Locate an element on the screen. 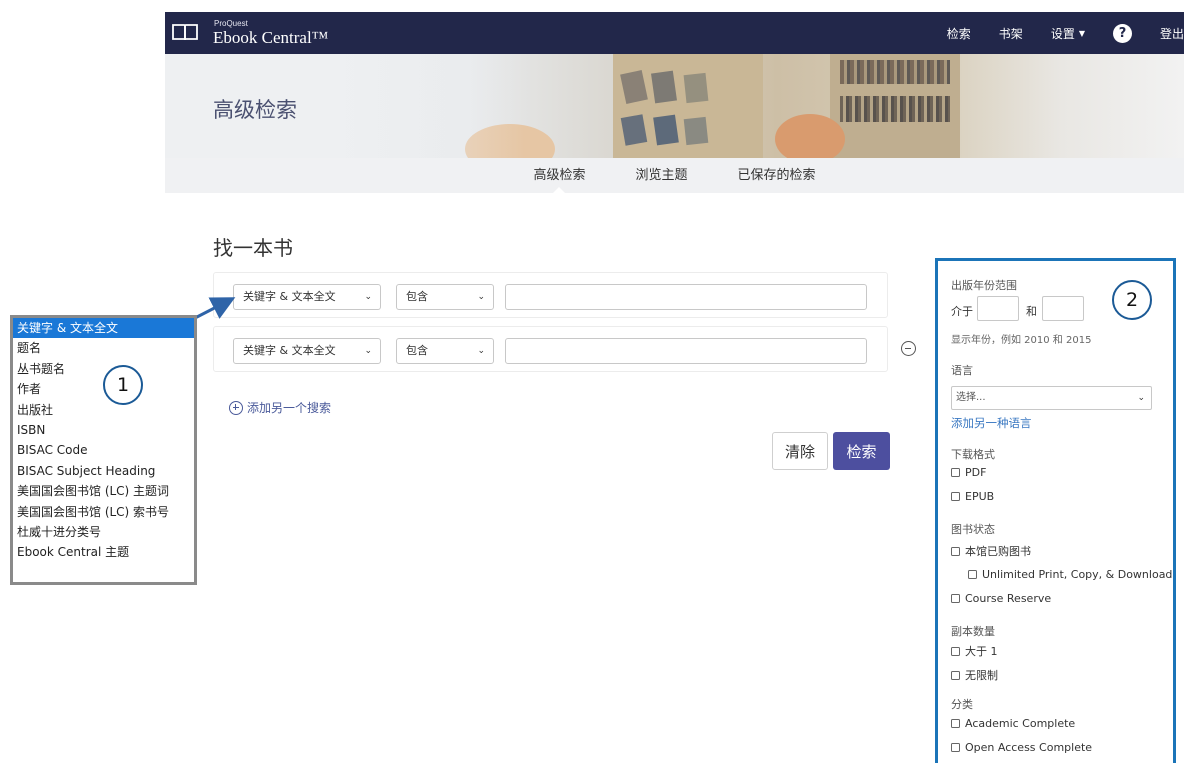 The height and width of the screenshot is (763, 1184). dropdown-option: Ebook Central 主题 is located at coordinates (103, 552).